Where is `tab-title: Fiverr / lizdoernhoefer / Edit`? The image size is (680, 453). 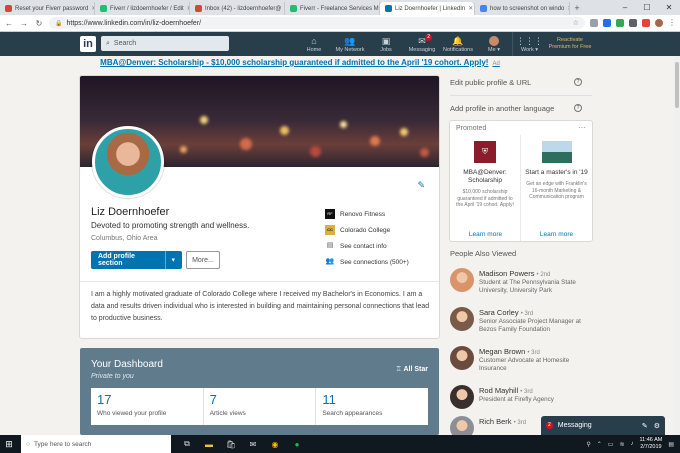
tab-title: Fiverr / lizdoernhoefer / Edit is located at coordinates (147, 8).